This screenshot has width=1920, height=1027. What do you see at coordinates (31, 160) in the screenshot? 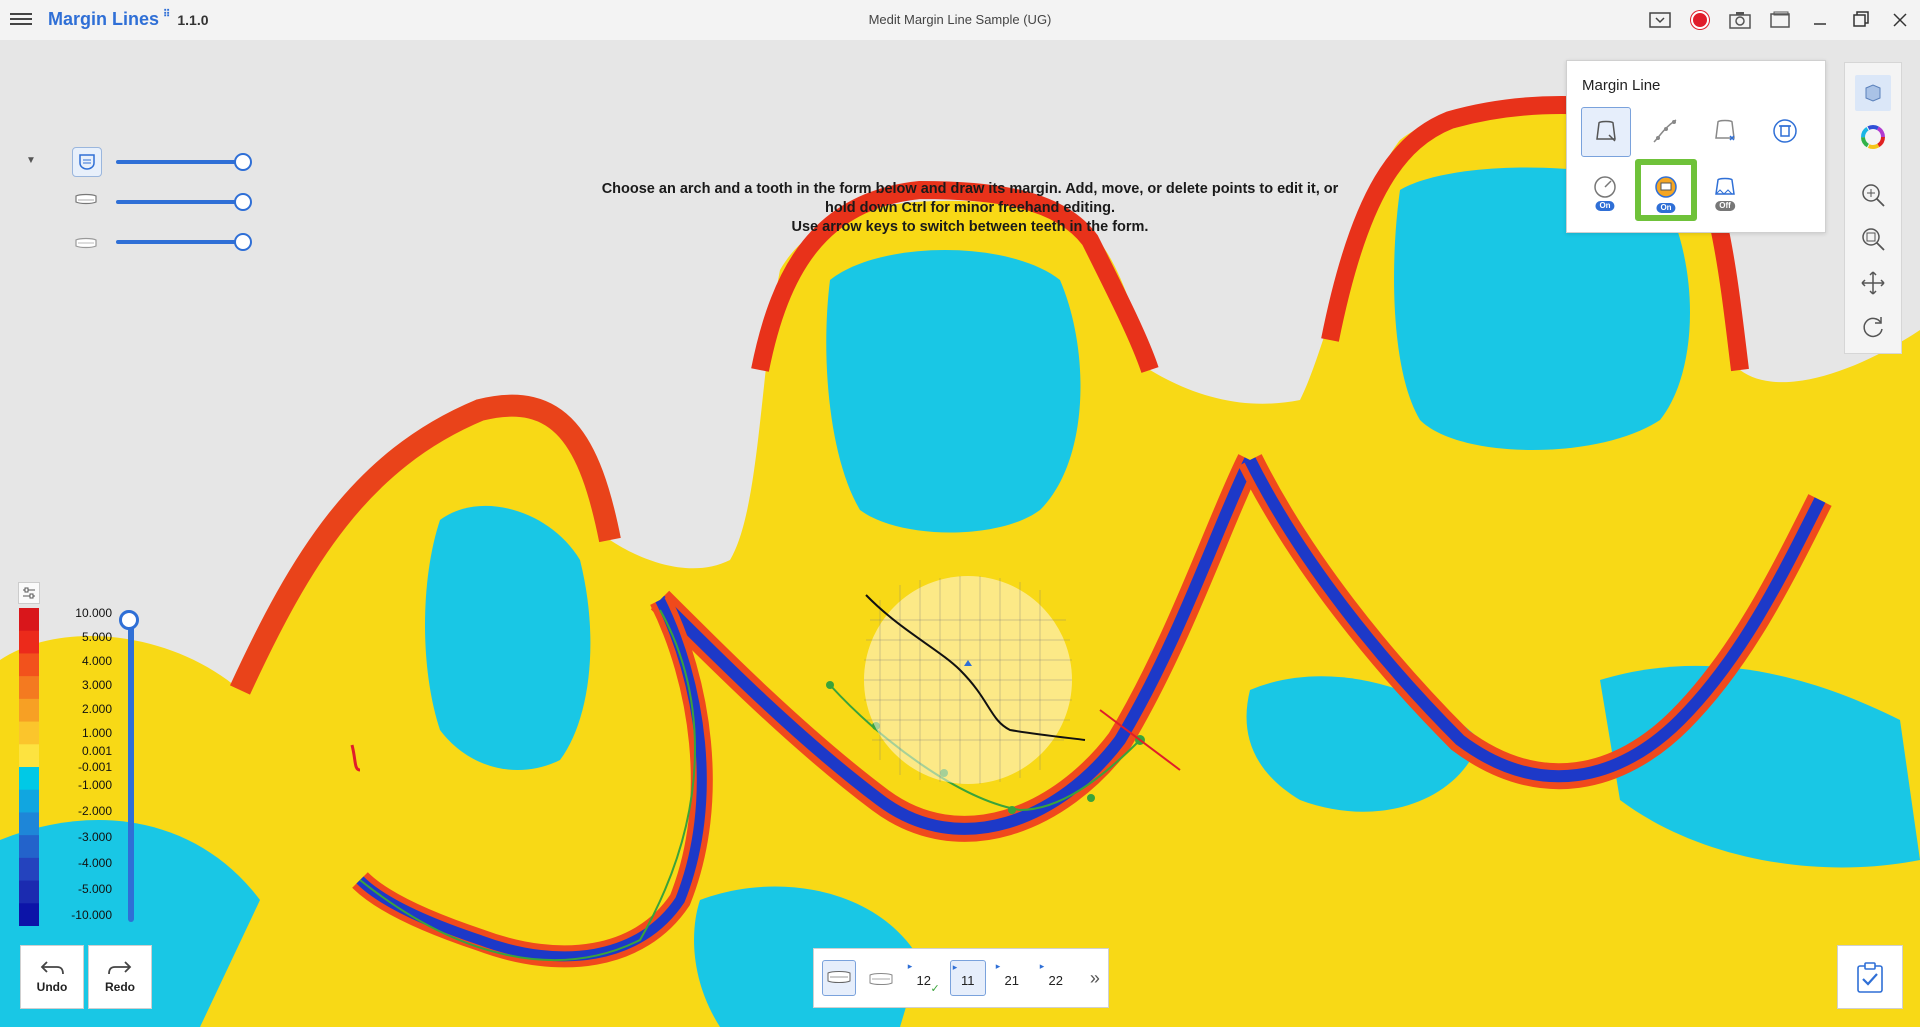
I see `collapse-caret-icon: ▼` at bounding box center [31, 160].